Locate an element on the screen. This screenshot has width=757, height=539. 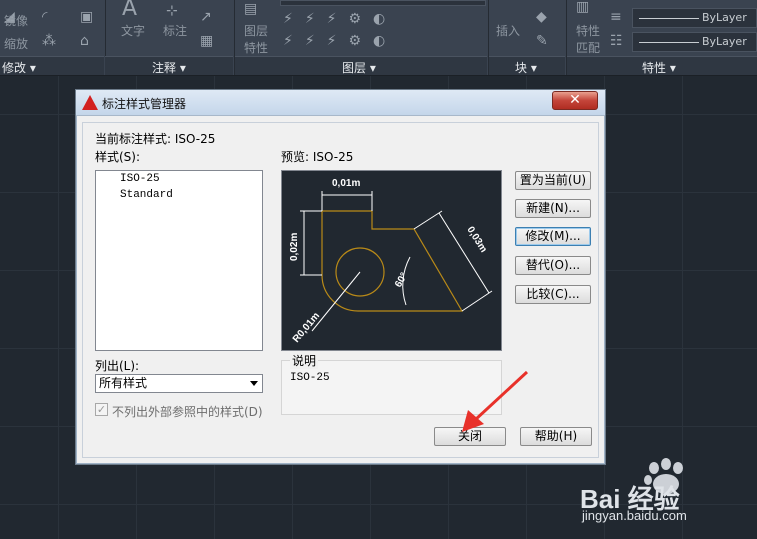
arrow-shaft is located at coordinates (501, 396).